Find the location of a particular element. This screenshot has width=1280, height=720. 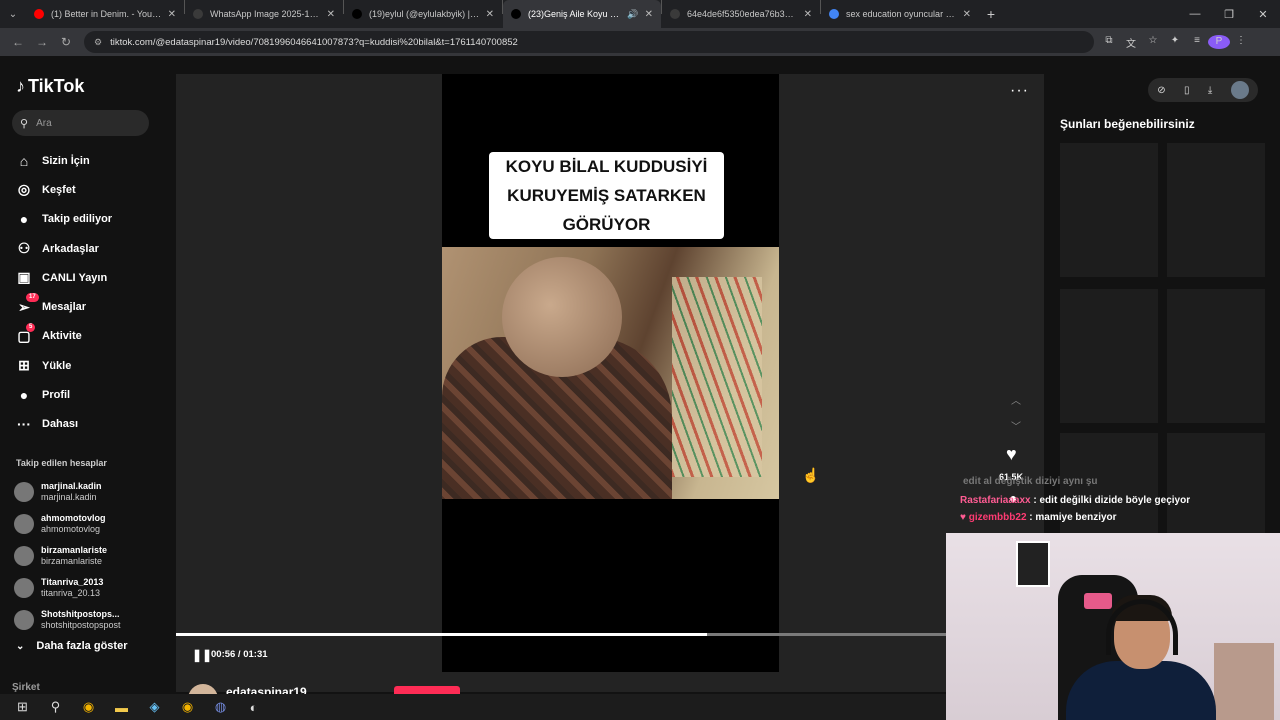

sidebar-item-home: ⌂ Sizin İçin is located at coordinates (63, 160).